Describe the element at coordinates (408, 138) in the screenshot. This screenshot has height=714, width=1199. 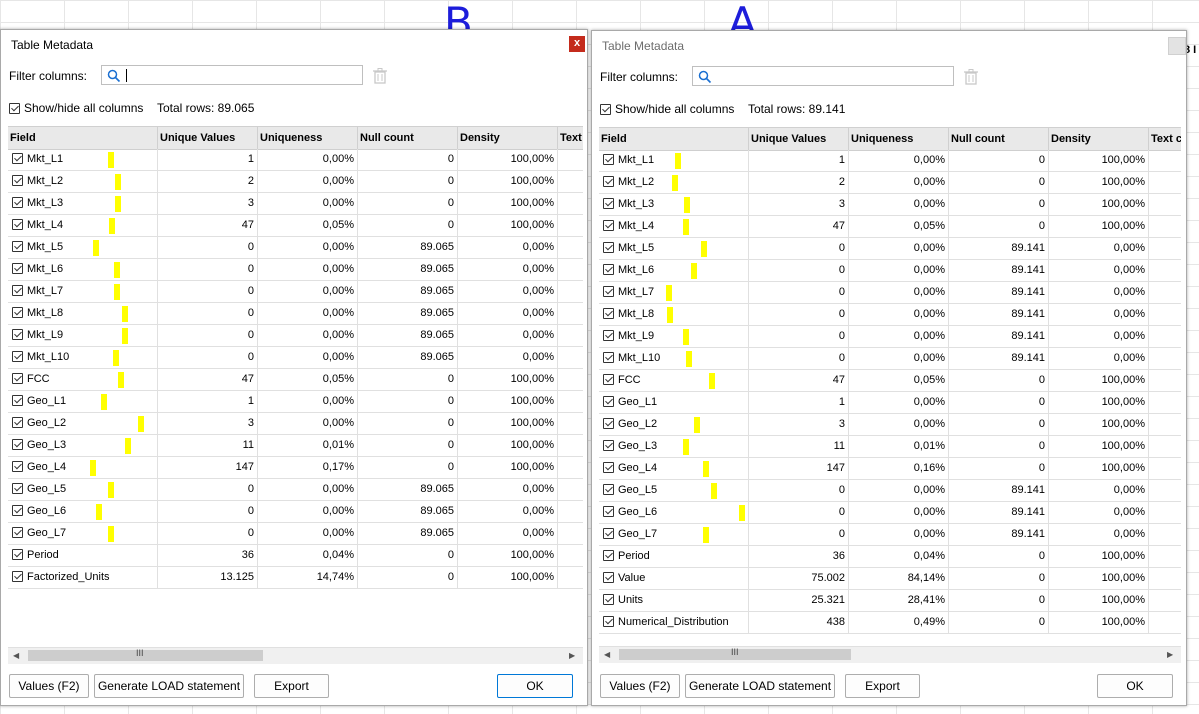
I see `column-header-null-count: Null count` at that location.